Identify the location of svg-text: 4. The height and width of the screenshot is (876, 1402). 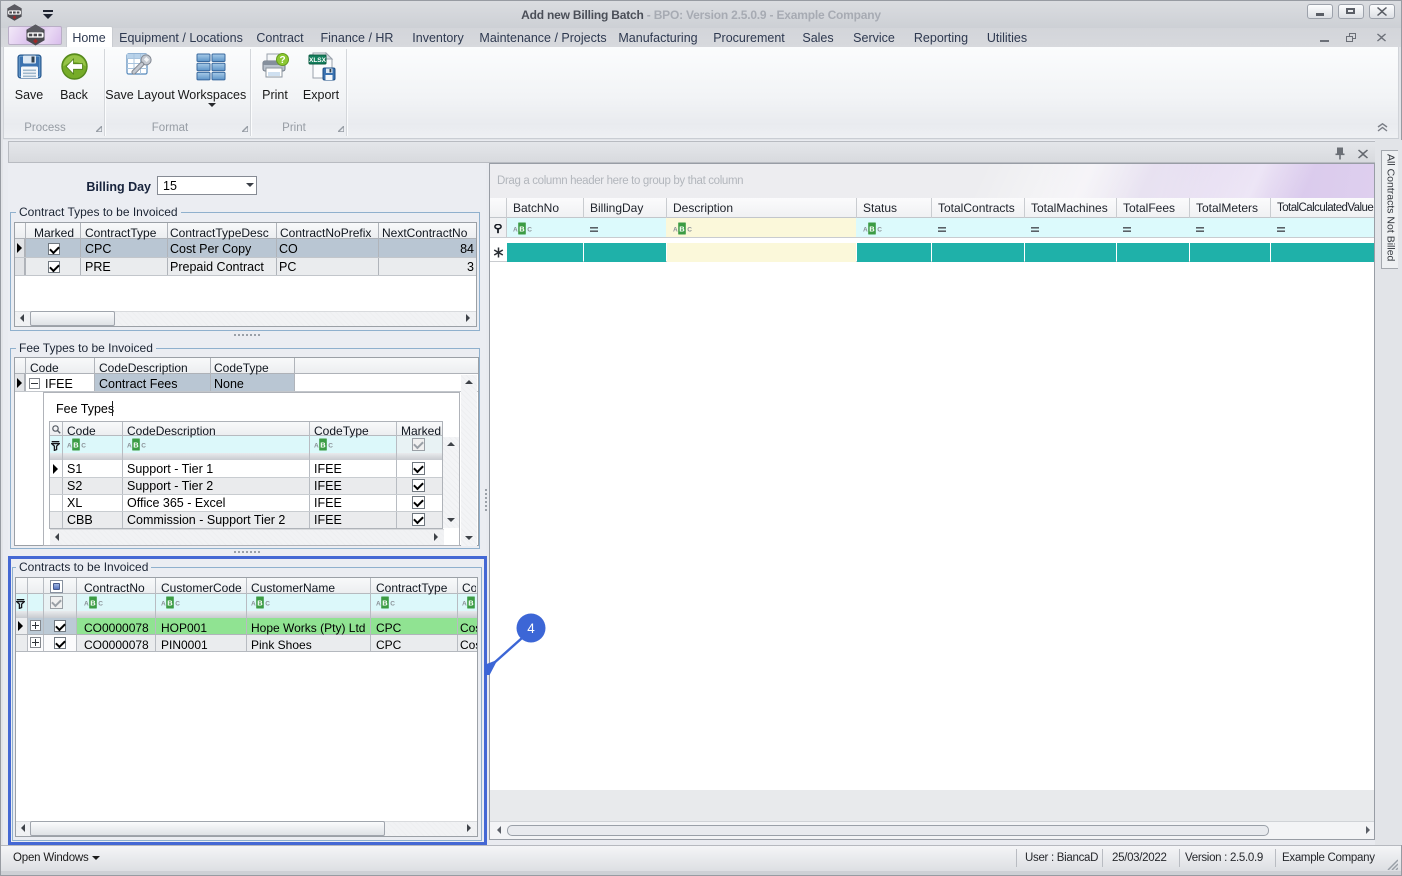
(531, 628).